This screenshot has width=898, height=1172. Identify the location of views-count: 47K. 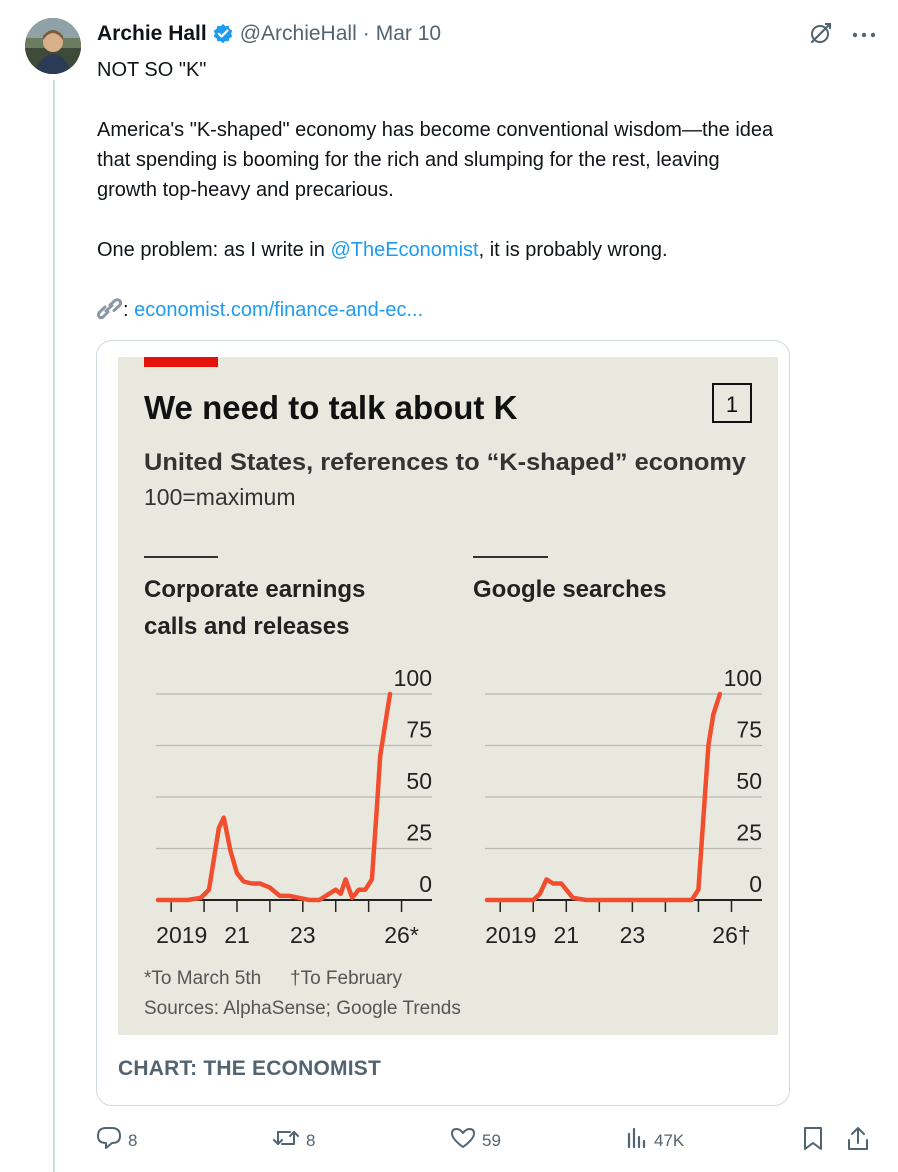
(669, 1140).